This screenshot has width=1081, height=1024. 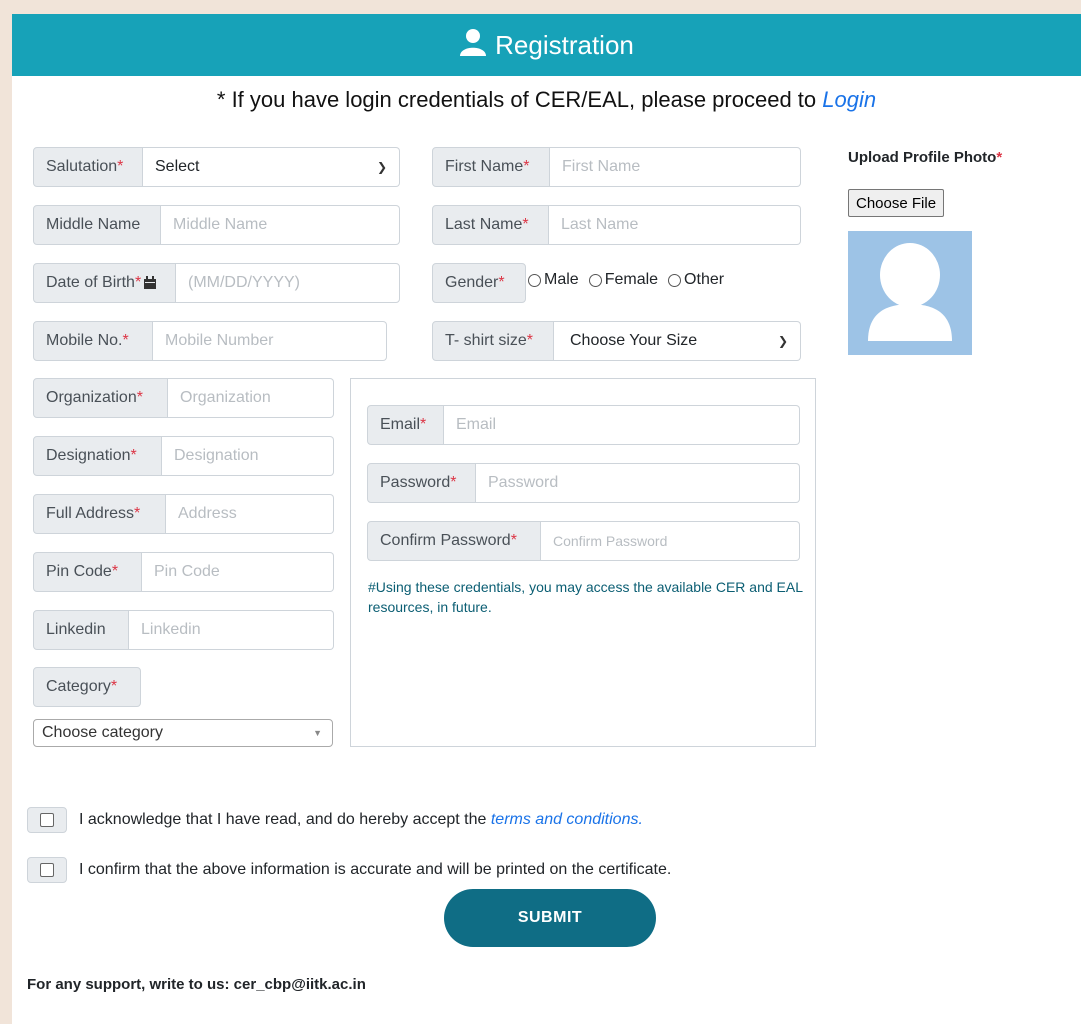 I want to click on last-name-label: Last Name *, so click(x=490, y=225).